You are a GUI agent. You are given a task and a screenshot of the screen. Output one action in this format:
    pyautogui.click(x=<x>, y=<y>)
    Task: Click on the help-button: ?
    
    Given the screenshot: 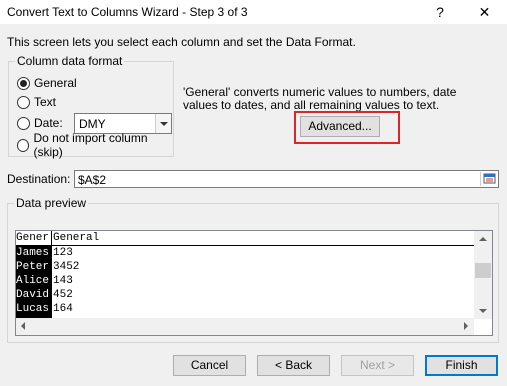 What is the action you would take?
    pyautogui.click(x=440, y=12)
    